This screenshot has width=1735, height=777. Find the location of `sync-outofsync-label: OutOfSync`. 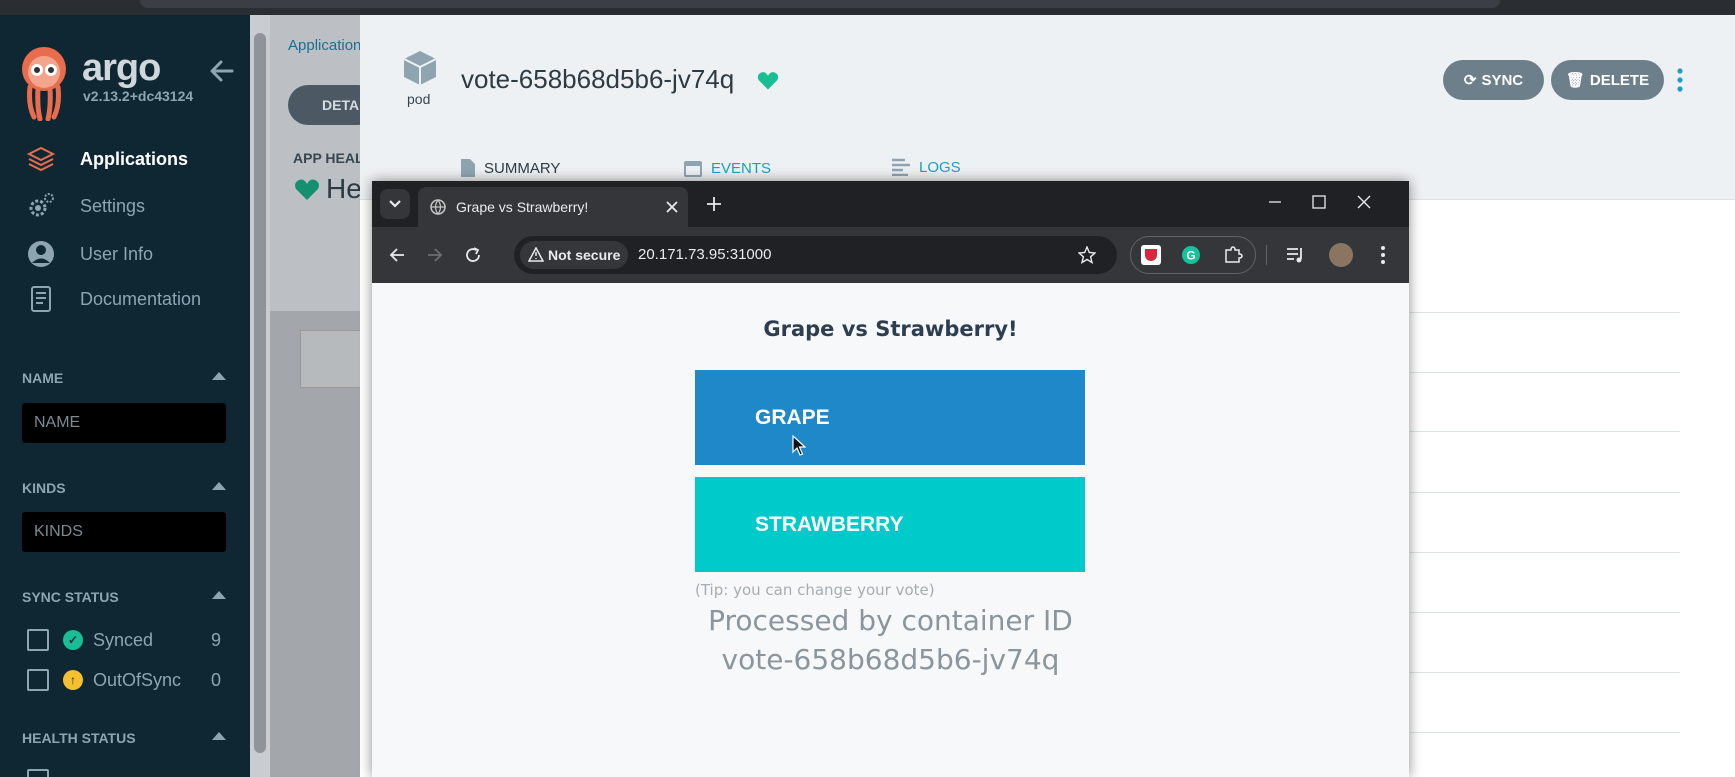

sync-outofsync-label: OutOfSync is located at coordinates (137, 679).